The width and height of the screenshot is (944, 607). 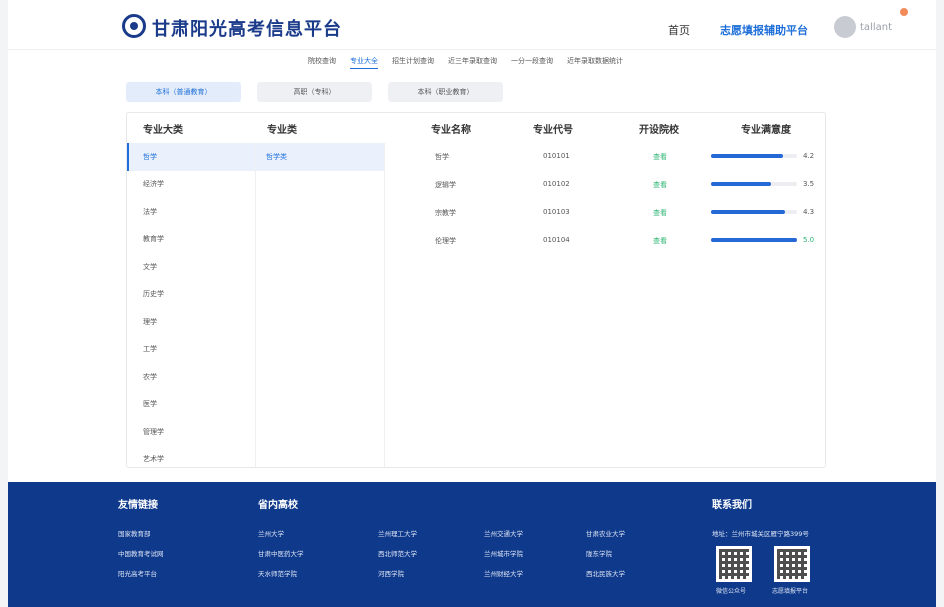 What do you see at coordinates (809, 156) in the screenshot?
I see `satisfaction-score: 4.2` at bounding box center [809, 156].